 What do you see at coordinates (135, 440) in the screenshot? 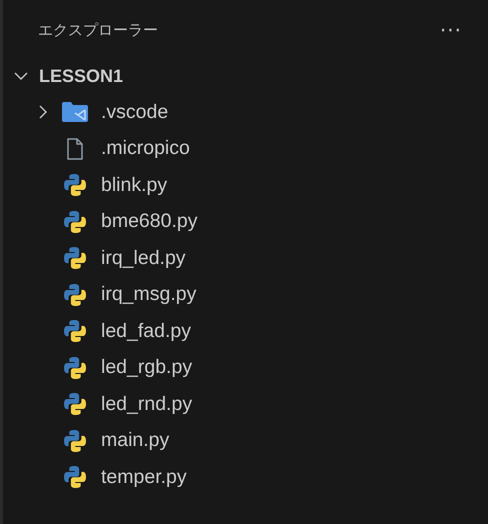
I see `file-name: main.py` at bounding box center [135, 440].